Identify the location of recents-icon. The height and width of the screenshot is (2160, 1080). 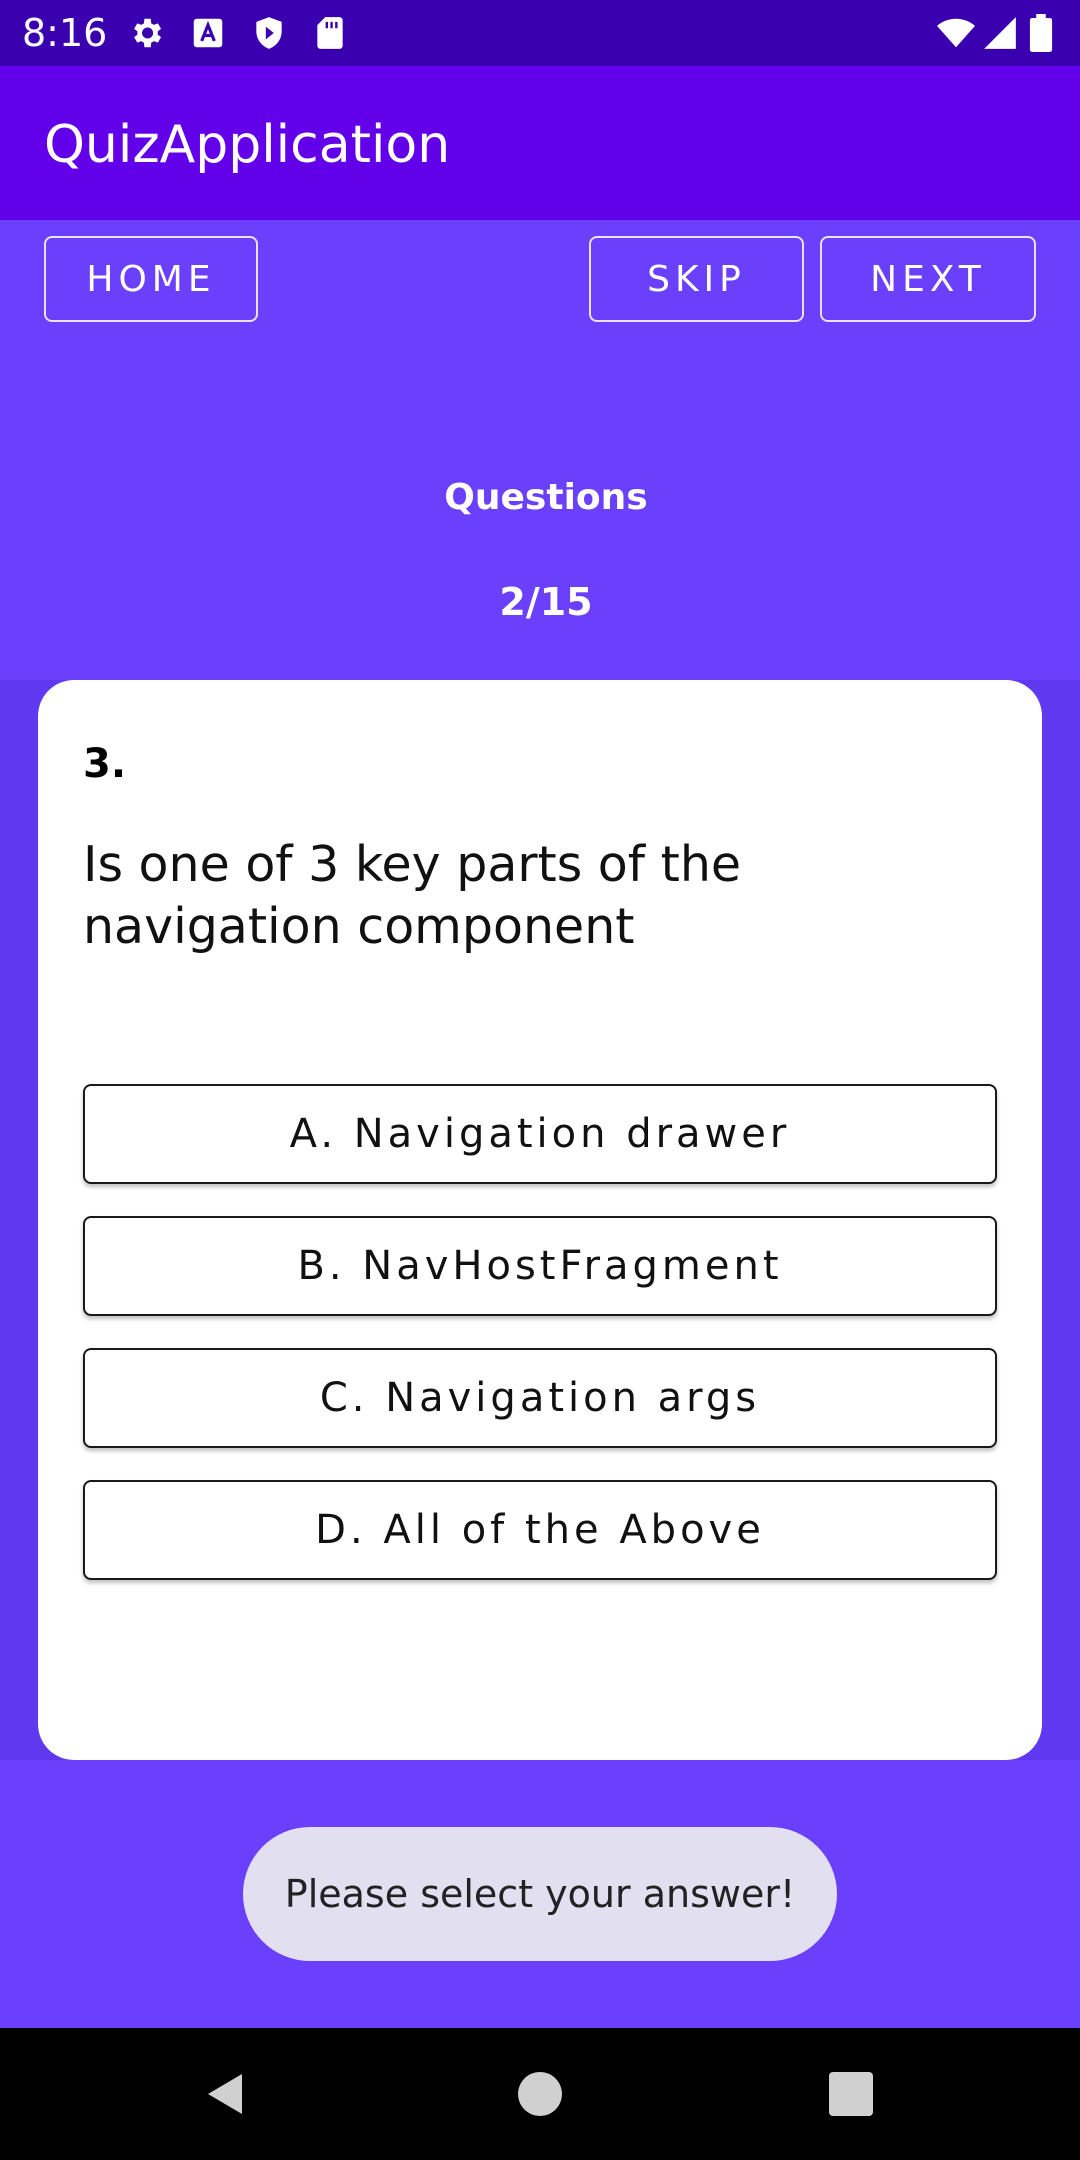
(851, 2094).